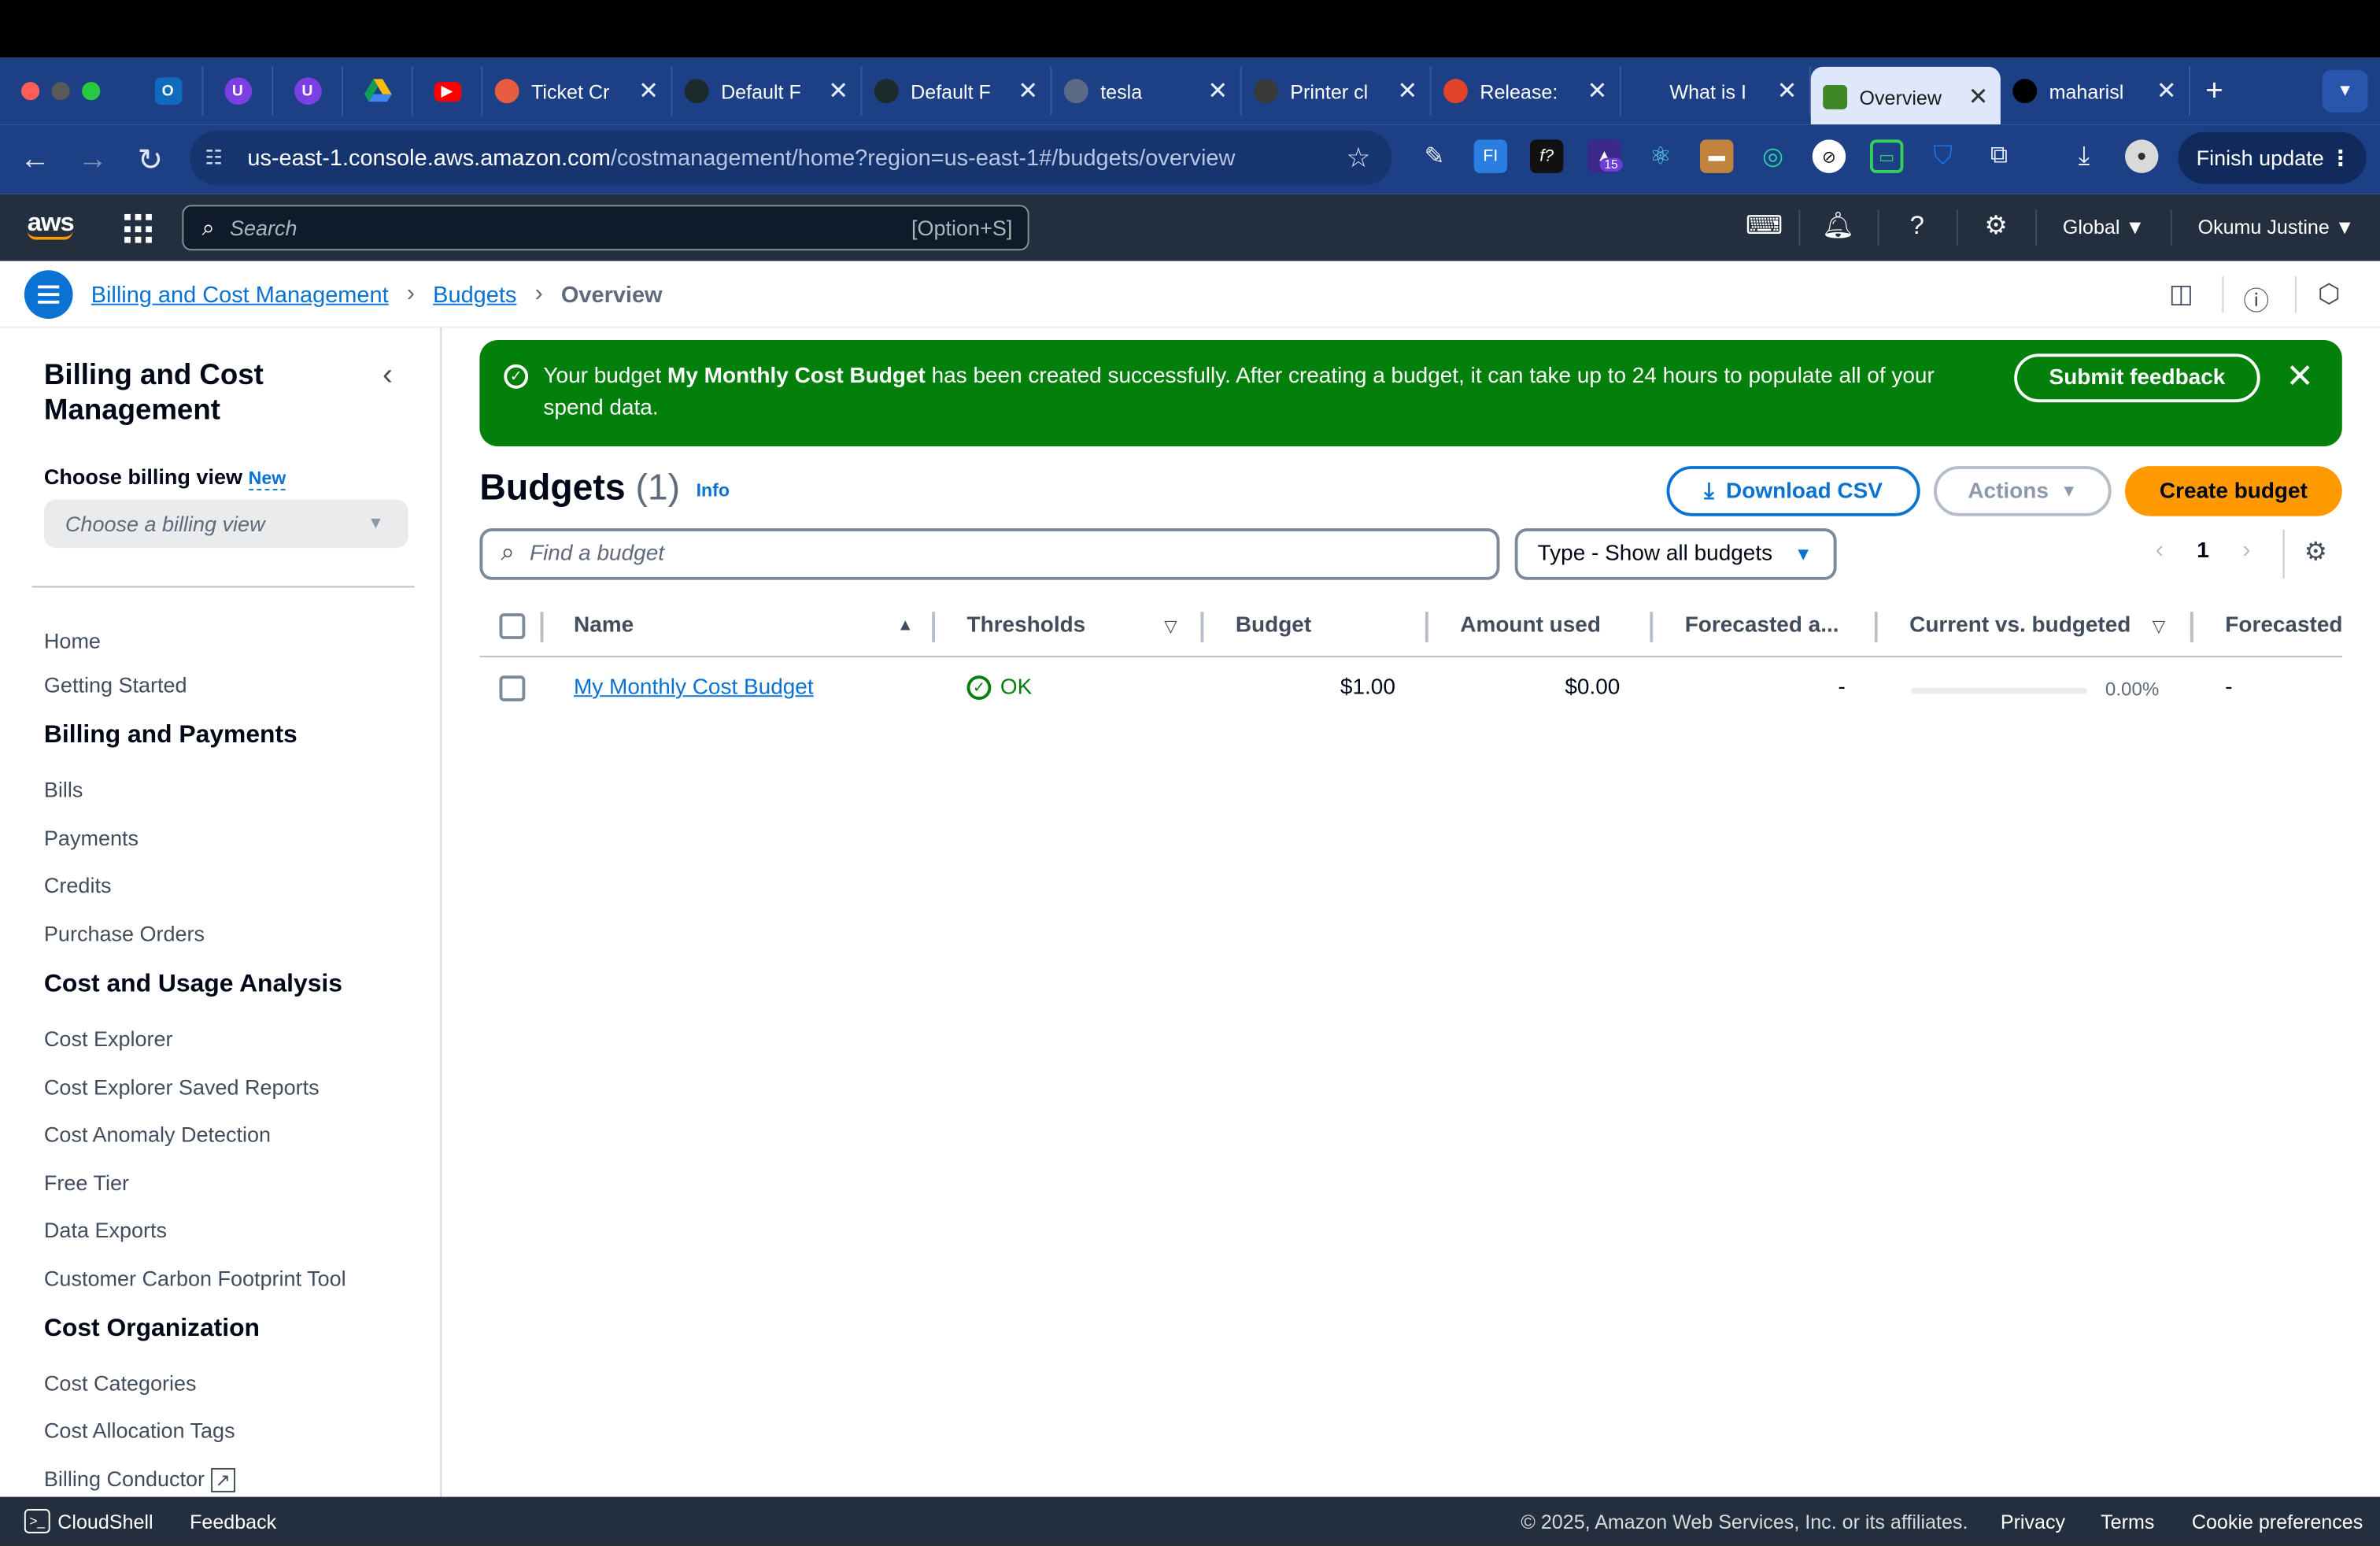  What do you see at coordinates (2283, 625) in the screenshot?
I see `column-forecasted: Forecasted` at bounding box center [2283, 625].